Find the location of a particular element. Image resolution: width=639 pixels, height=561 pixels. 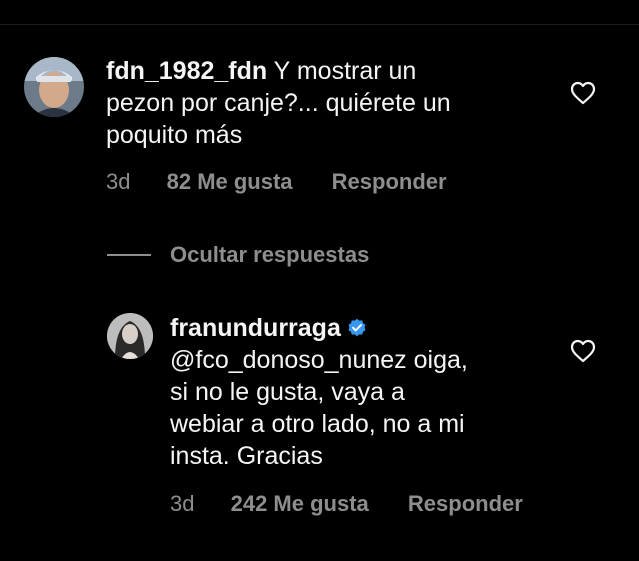

reply-text-line: insta. Gracias is located at coordinates (246, 456).